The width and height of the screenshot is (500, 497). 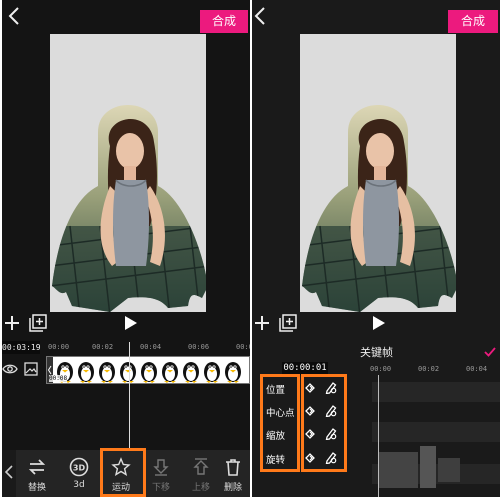 I want to click on delete-button: 删除, so click(x=232, y=473).